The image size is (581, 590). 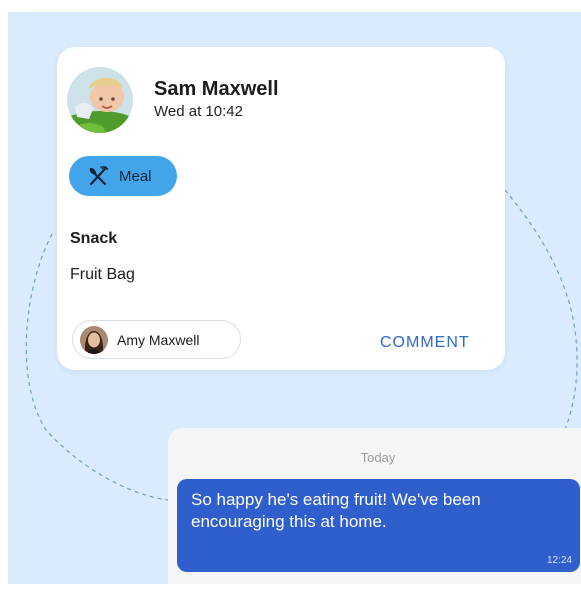 I want to click on author-name: Sam Maxwell, so click(x=216, y=89).